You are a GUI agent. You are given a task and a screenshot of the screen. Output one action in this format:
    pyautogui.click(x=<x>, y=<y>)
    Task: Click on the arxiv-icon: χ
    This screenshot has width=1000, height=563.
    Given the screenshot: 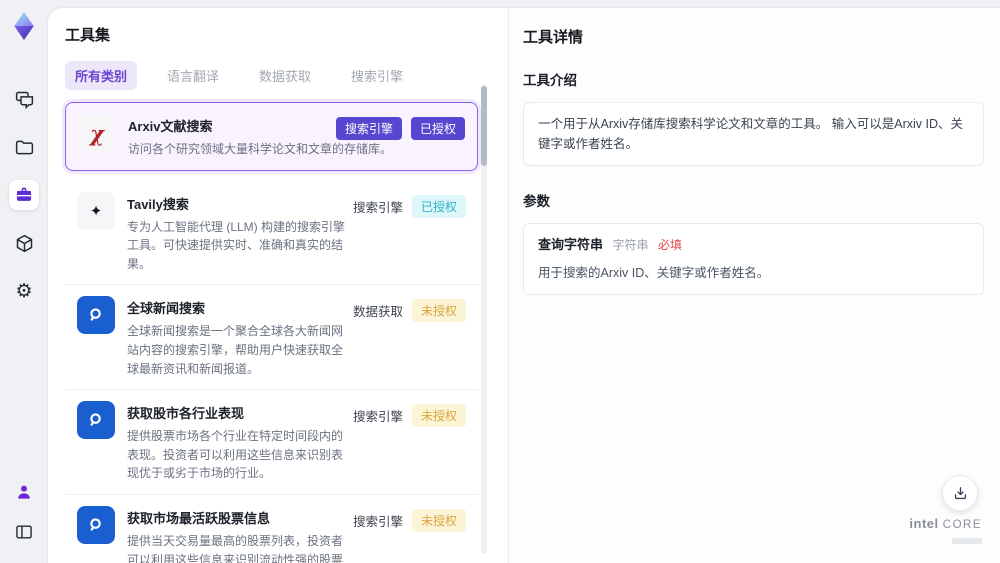 What is the action you would take?
    pyautogui.click(x=97, y=133)
    